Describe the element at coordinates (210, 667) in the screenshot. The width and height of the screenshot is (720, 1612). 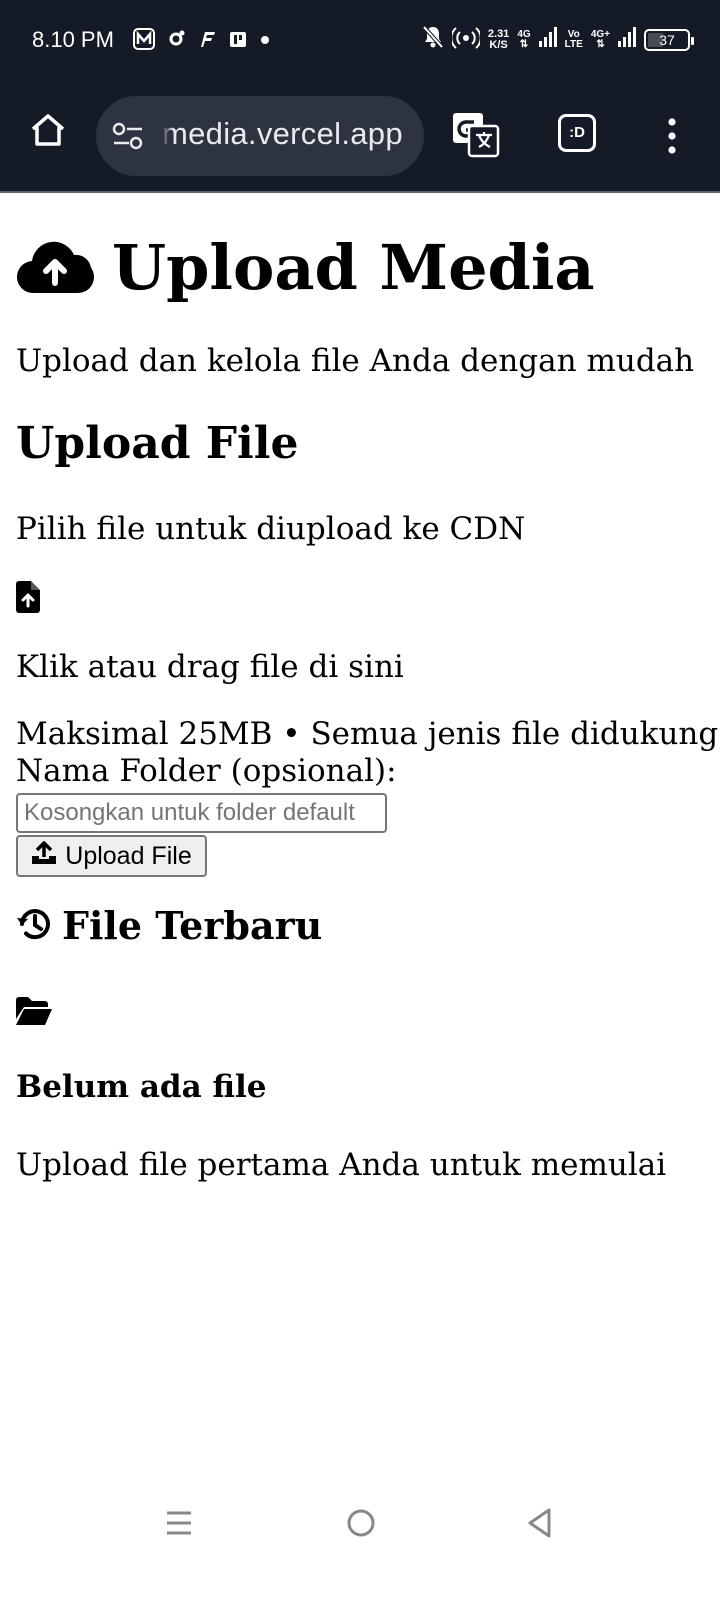
I see `drop-zone-text: Klik atau drag file di sini` at that location.